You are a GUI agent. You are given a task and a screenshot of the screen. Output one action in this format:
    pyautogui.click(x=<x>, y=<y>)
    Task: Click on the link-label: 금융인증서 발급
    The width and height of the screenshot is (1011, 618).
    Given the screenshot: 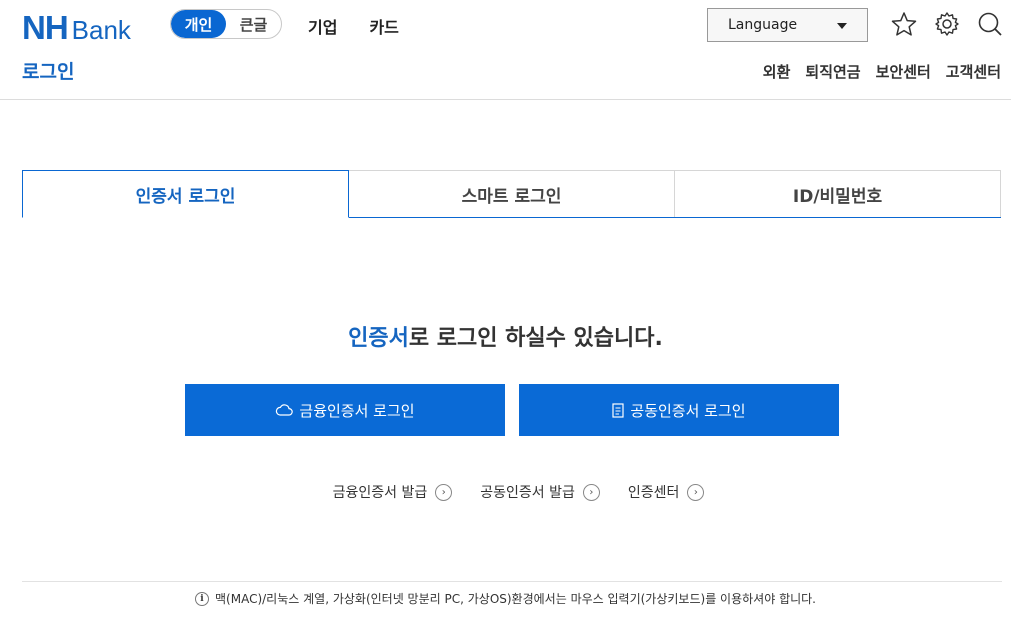 What is the action you would take?
    pyautogui.click(x=380, y=493)
    